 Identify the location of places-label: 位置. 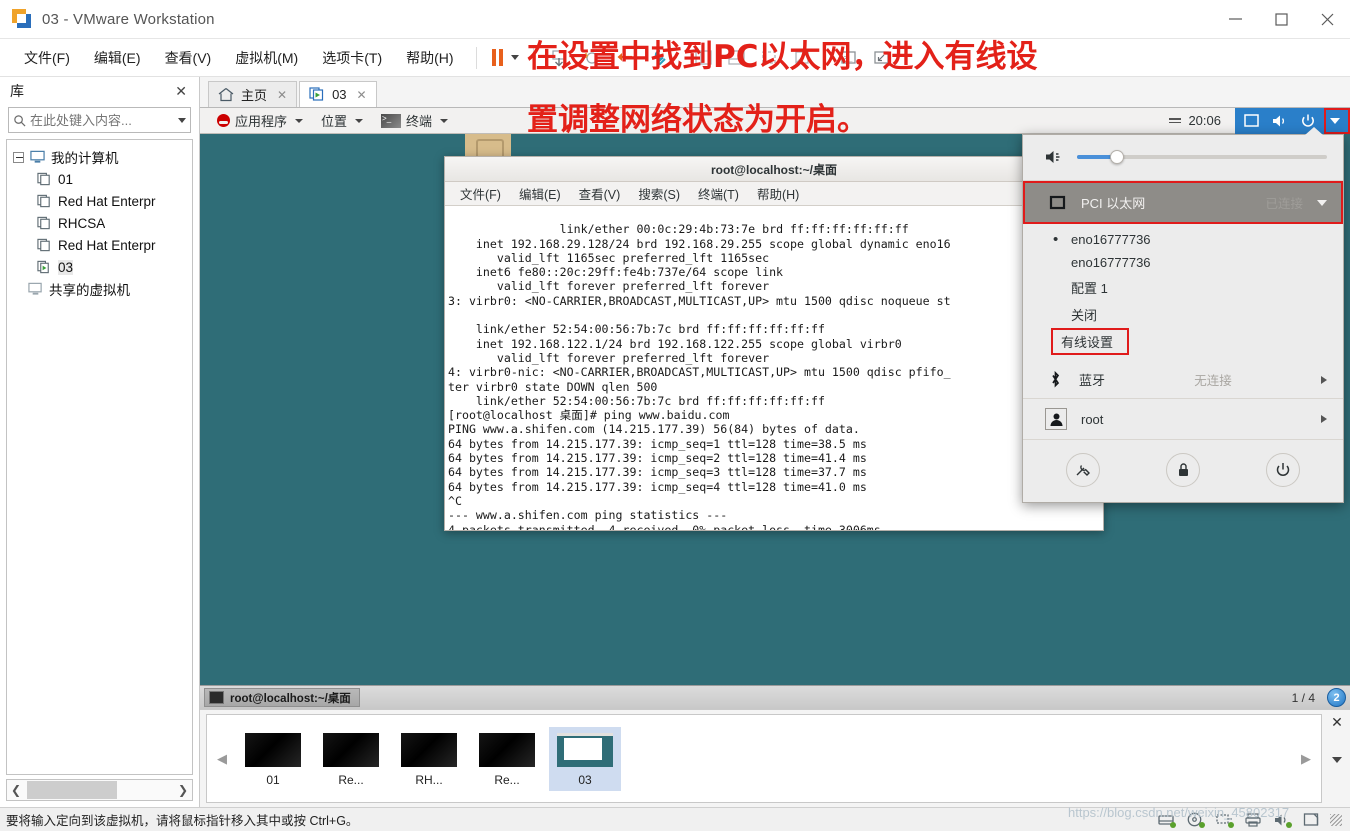
(334, 121).